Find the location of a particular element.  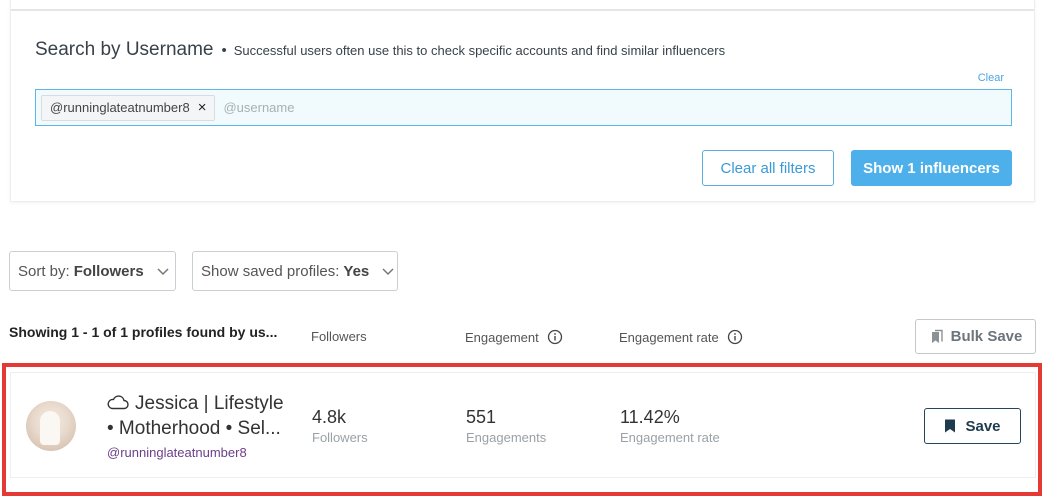

engagements-value: 551 is located at coordinates (481, 417).